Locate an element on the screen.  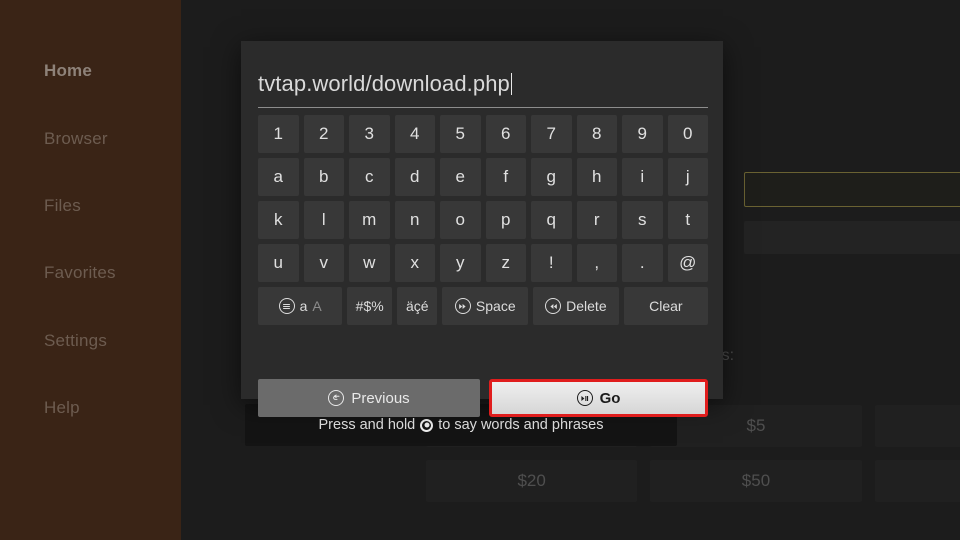
key-i: i is located at coordinates (642, 177).